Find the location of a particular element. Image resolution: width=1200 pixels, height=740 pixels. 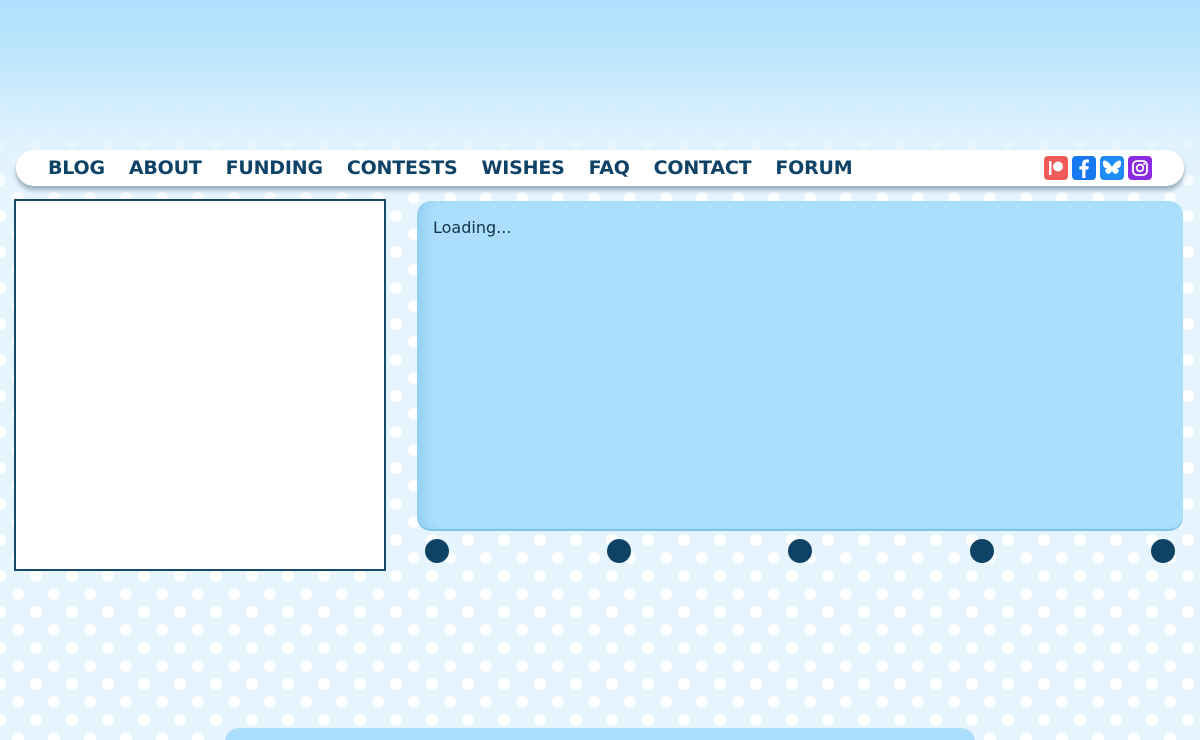

nav-link-wishes: WISHES is located at coordinates (523, 168).